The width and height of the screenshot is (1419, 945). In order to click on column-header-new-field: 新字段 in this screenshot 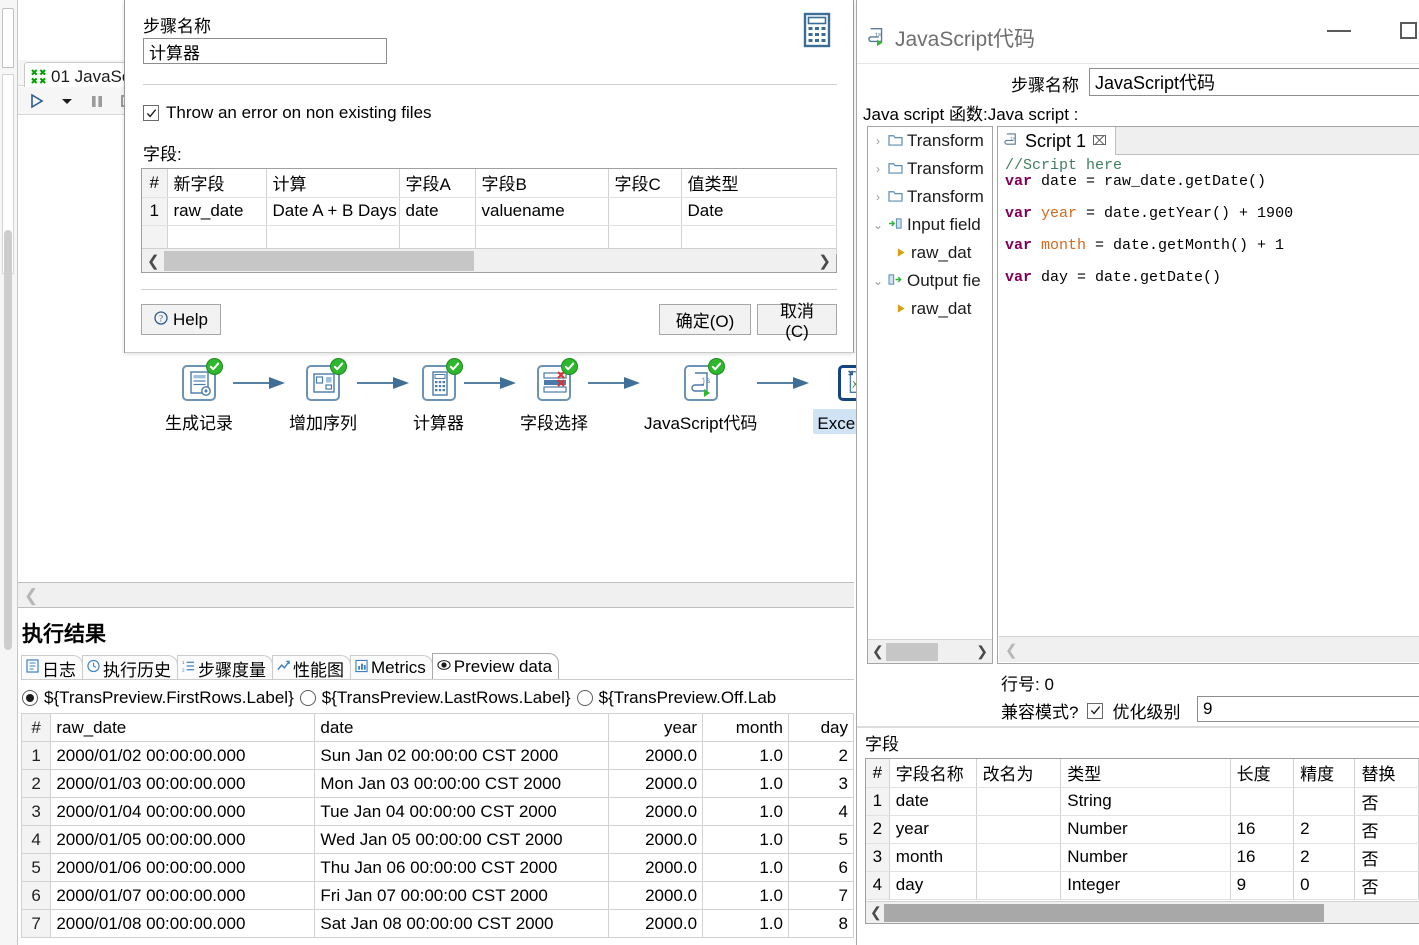, I will do `click(217, 183)`.